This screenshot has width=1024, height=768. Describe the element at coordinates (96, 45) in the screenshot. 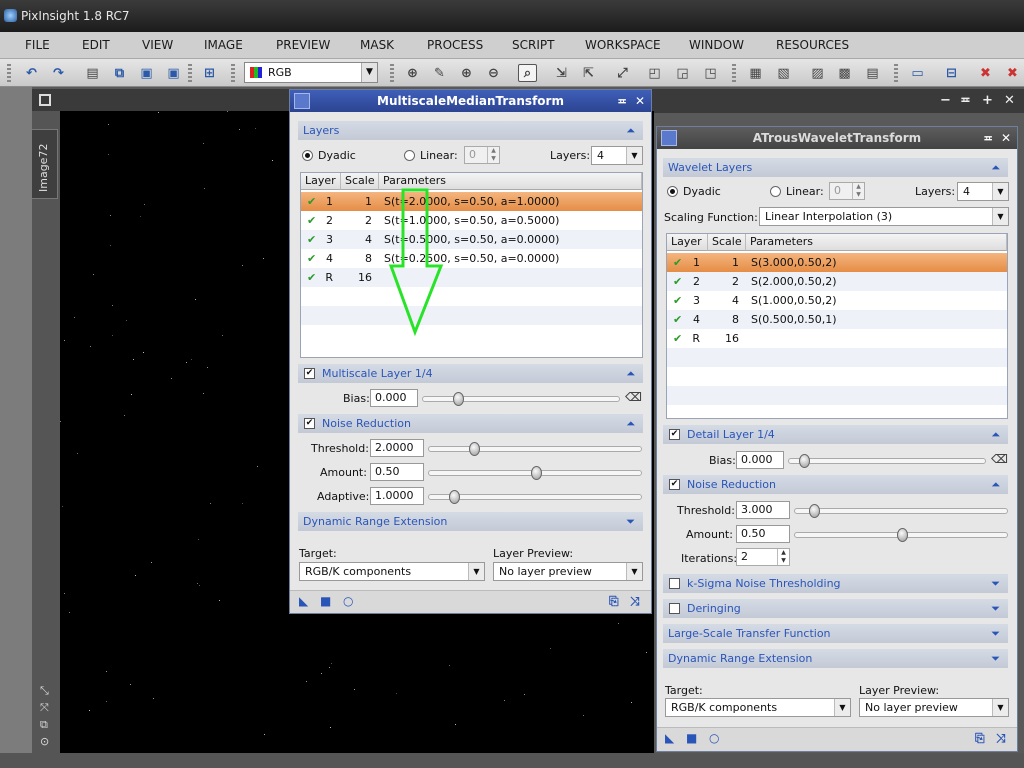

I see `menu-edit: EDIT` at that location.